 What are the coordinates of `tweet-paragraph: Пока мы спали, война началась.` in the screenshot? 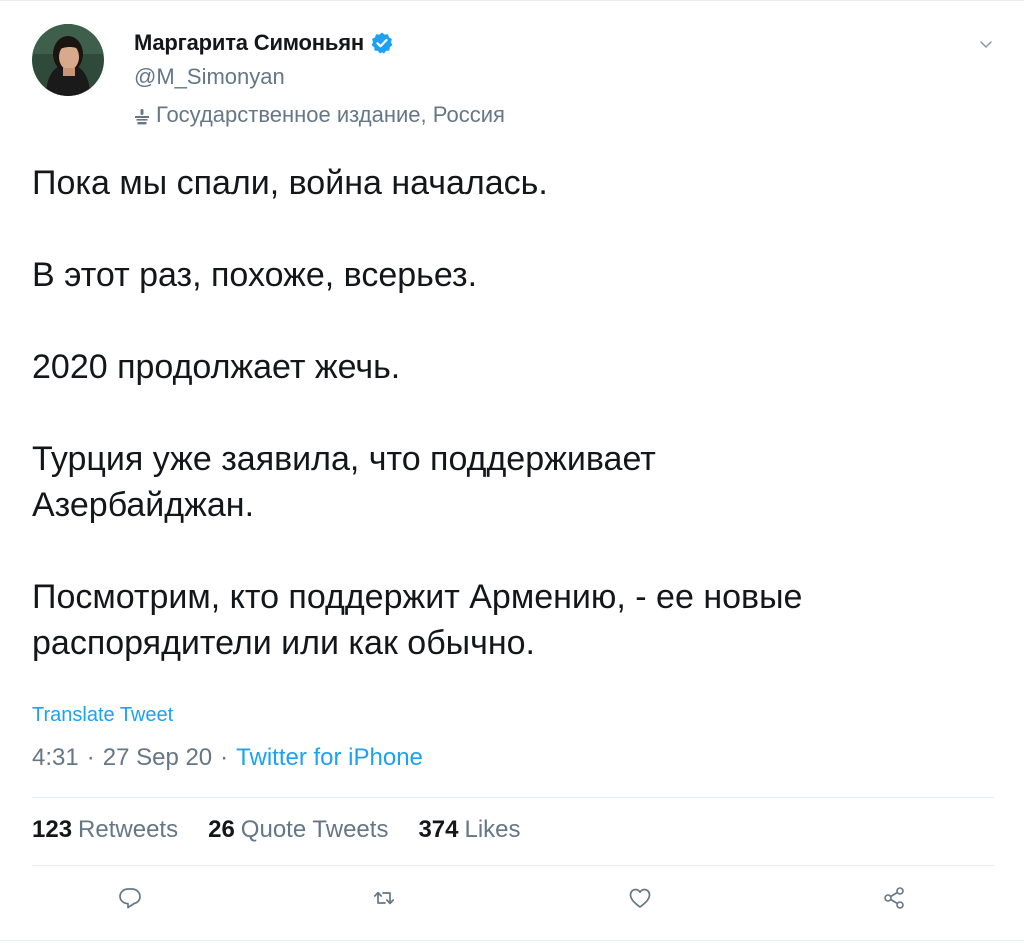 It's located at (290, 183).